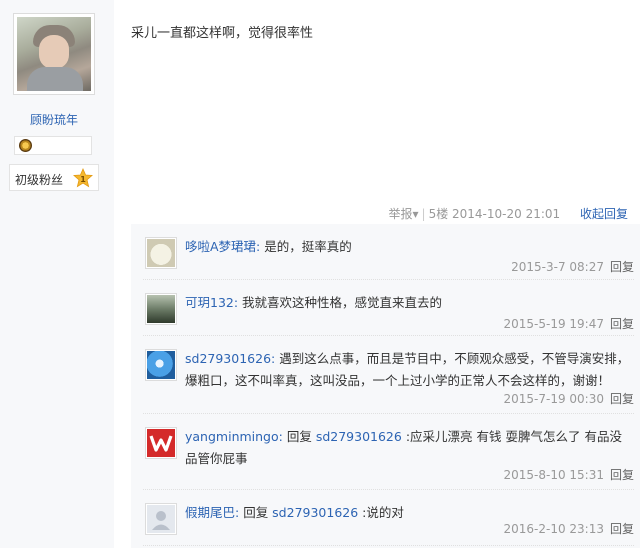 This screenshot has height=548, width=640. What do you see at coordinates (39, 180) in the screenshot?
I see `fan-level-label: 初级粉丝` at bounding box center [39, 180].